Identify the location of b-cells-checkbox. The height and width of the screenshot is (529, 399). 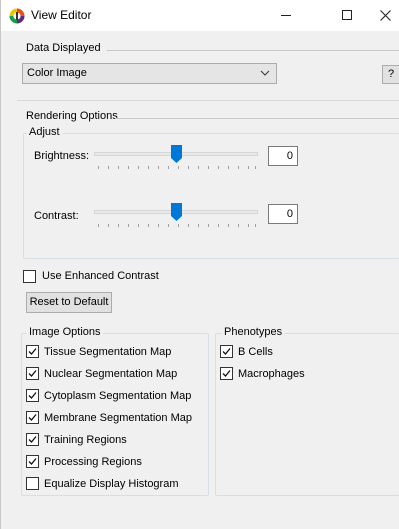
(226, 351).